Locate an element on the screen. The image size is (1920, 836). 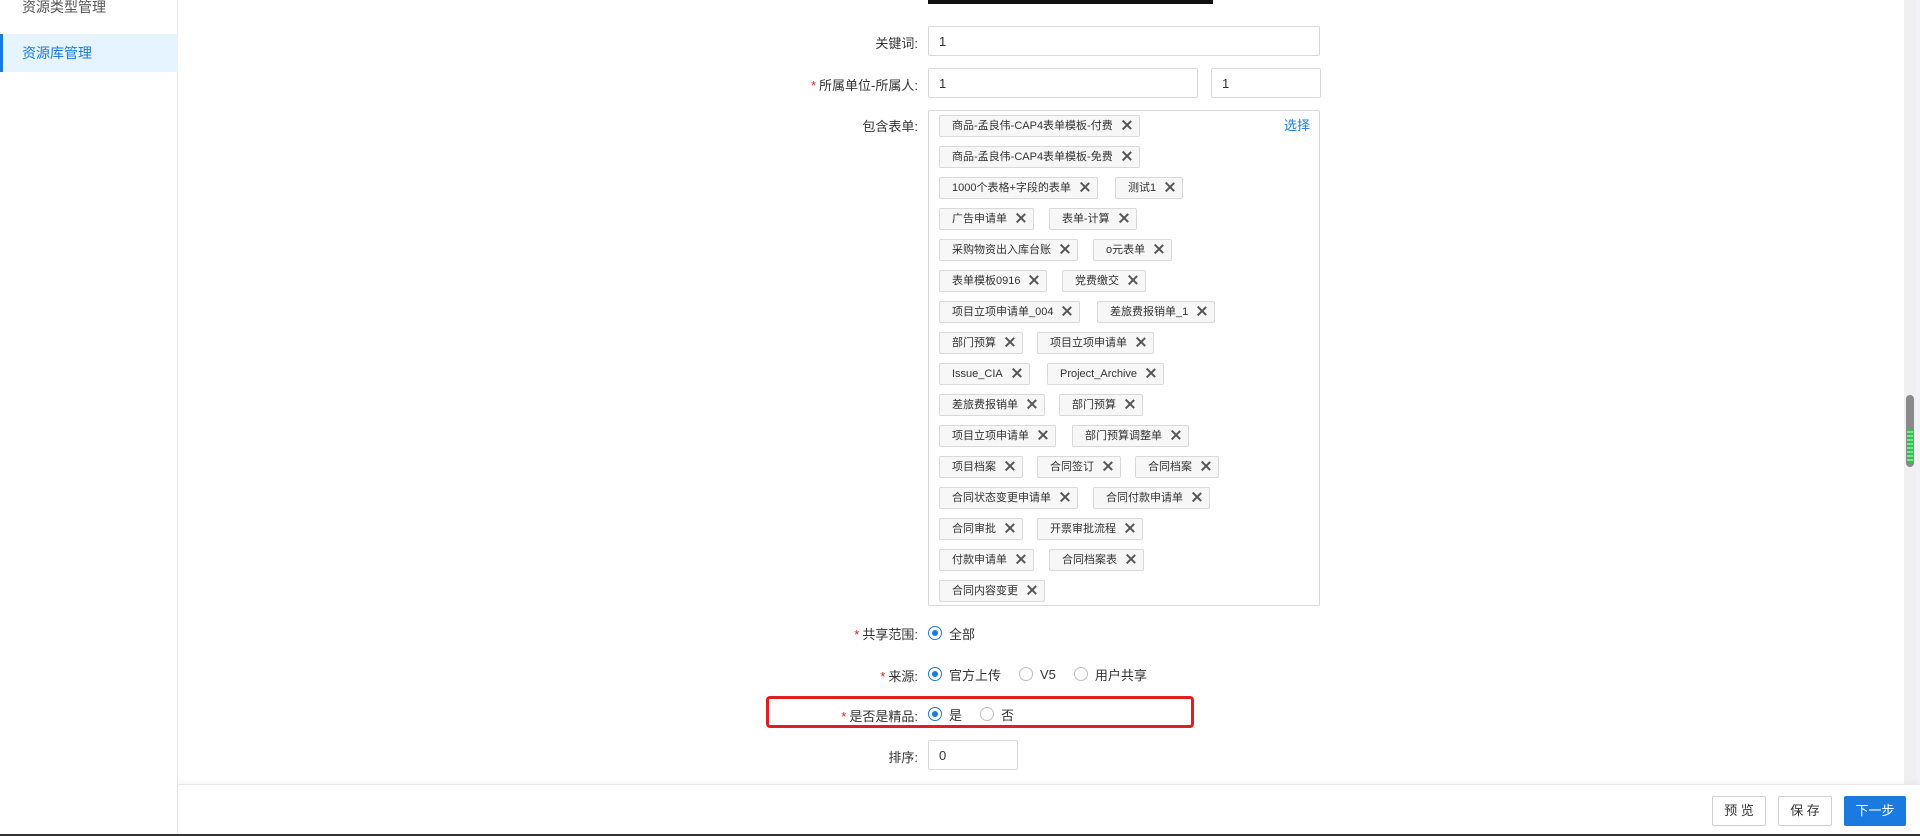
share-option-all: 全部 is located at coordinates (951, 633).